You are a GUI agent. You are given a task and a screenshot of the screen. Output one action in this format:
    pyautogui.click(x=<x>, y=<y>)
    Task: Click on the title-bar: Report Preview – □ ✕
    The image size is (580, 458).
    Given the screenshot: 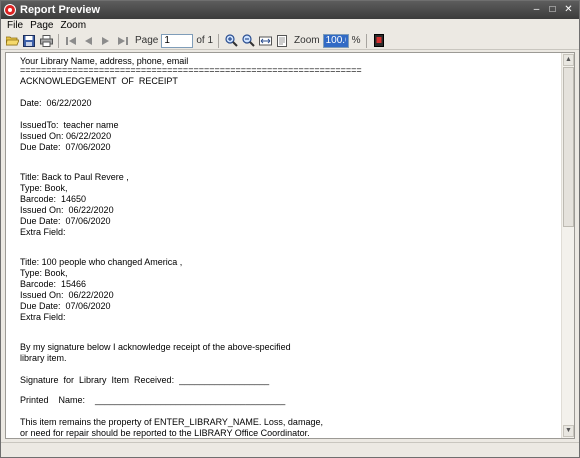 What is the action you would take?
    pyautogui.click(x=290, y=10)
    